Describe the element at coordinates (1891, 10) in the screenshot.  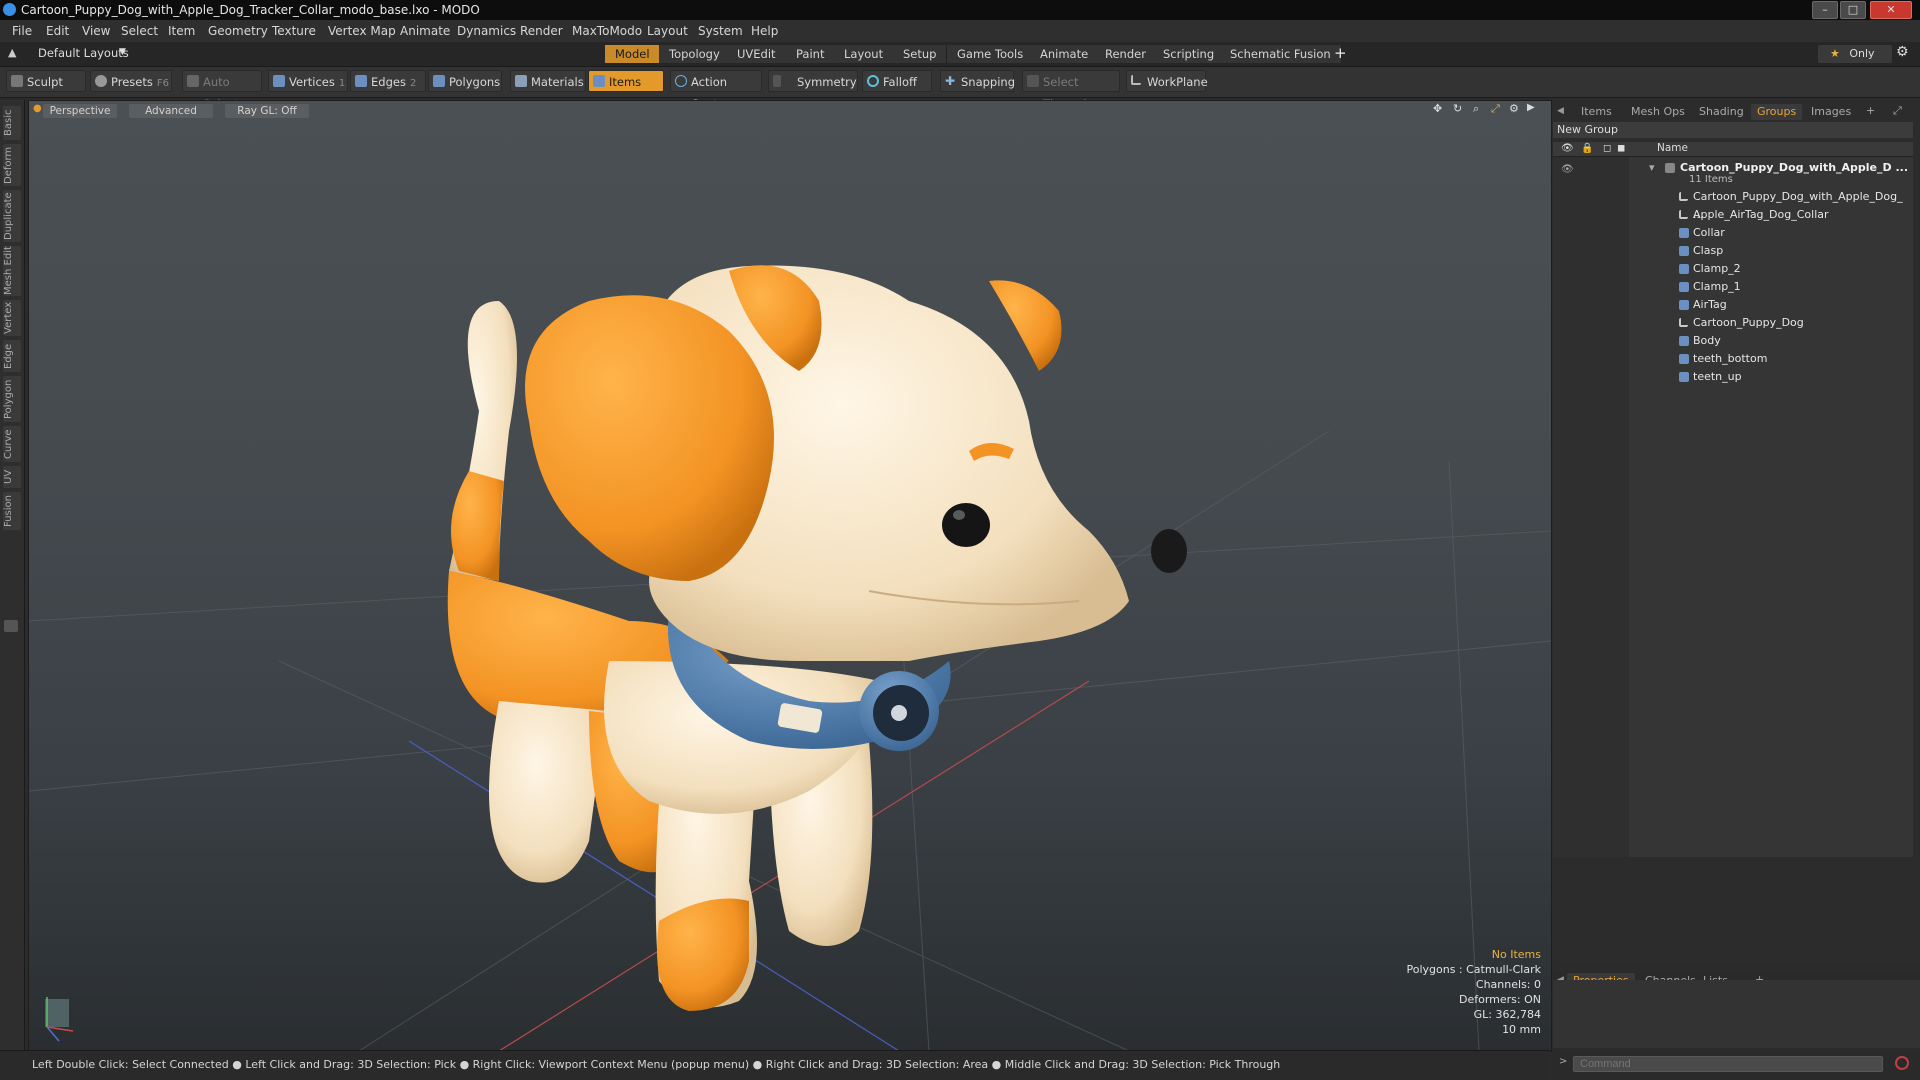
I see `close-button: ✕` at that location.